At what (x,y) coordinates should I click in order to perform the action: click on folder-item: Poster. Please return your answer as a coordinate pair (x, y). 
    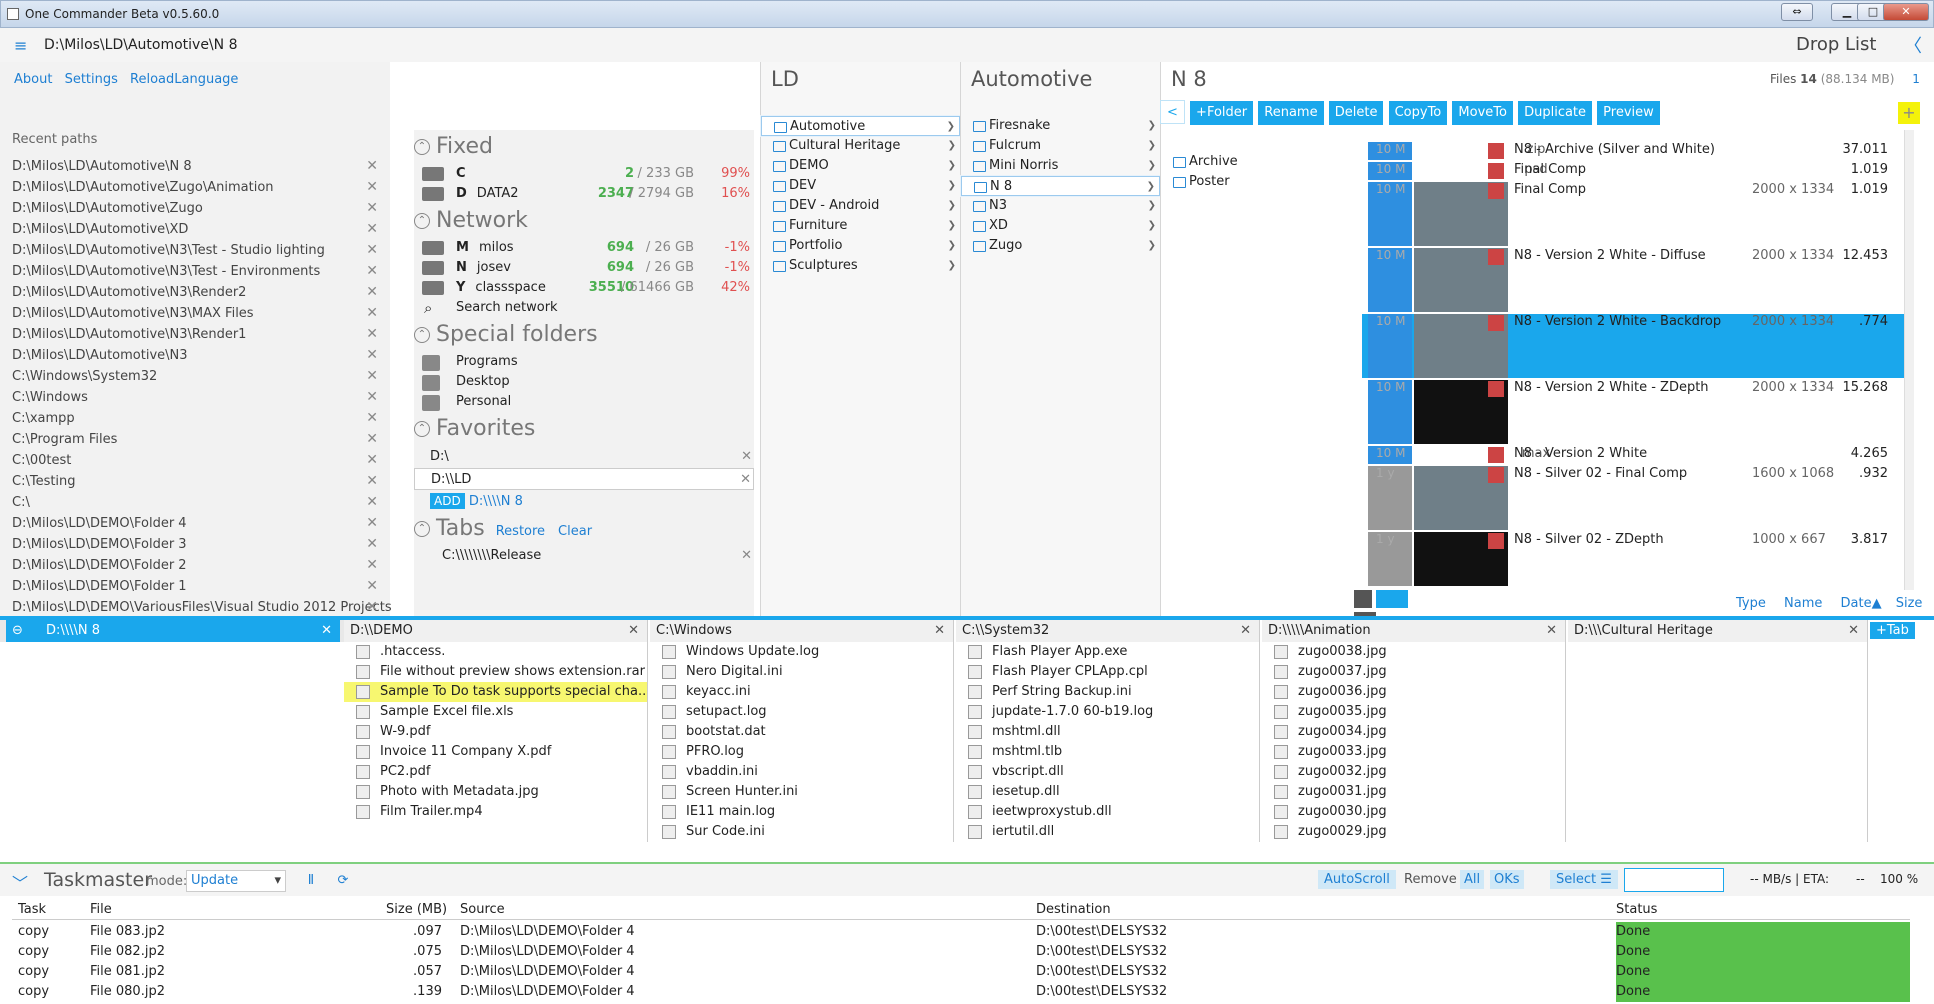
    Looking at the image, I should click on (1260, 182).